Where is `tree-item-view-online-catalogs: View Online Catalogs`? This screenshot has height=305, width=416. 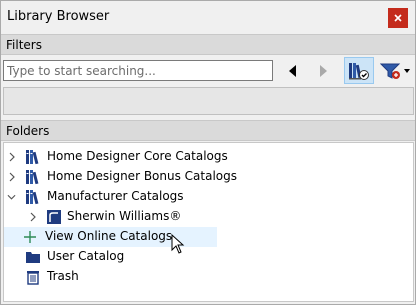 tree-item-view-online-catalogs: View Online Catalogs is located at coordinates (110, 237).